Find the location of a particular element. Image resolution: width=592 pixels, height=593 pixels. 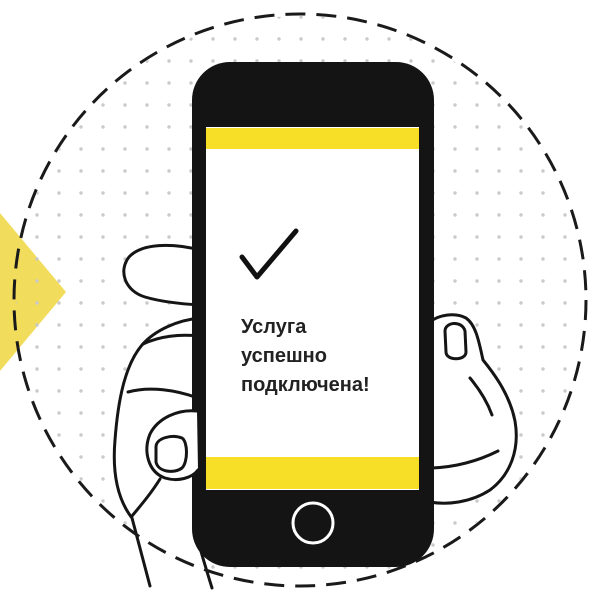

left-thumbnail is located at coordinates (171, 453).